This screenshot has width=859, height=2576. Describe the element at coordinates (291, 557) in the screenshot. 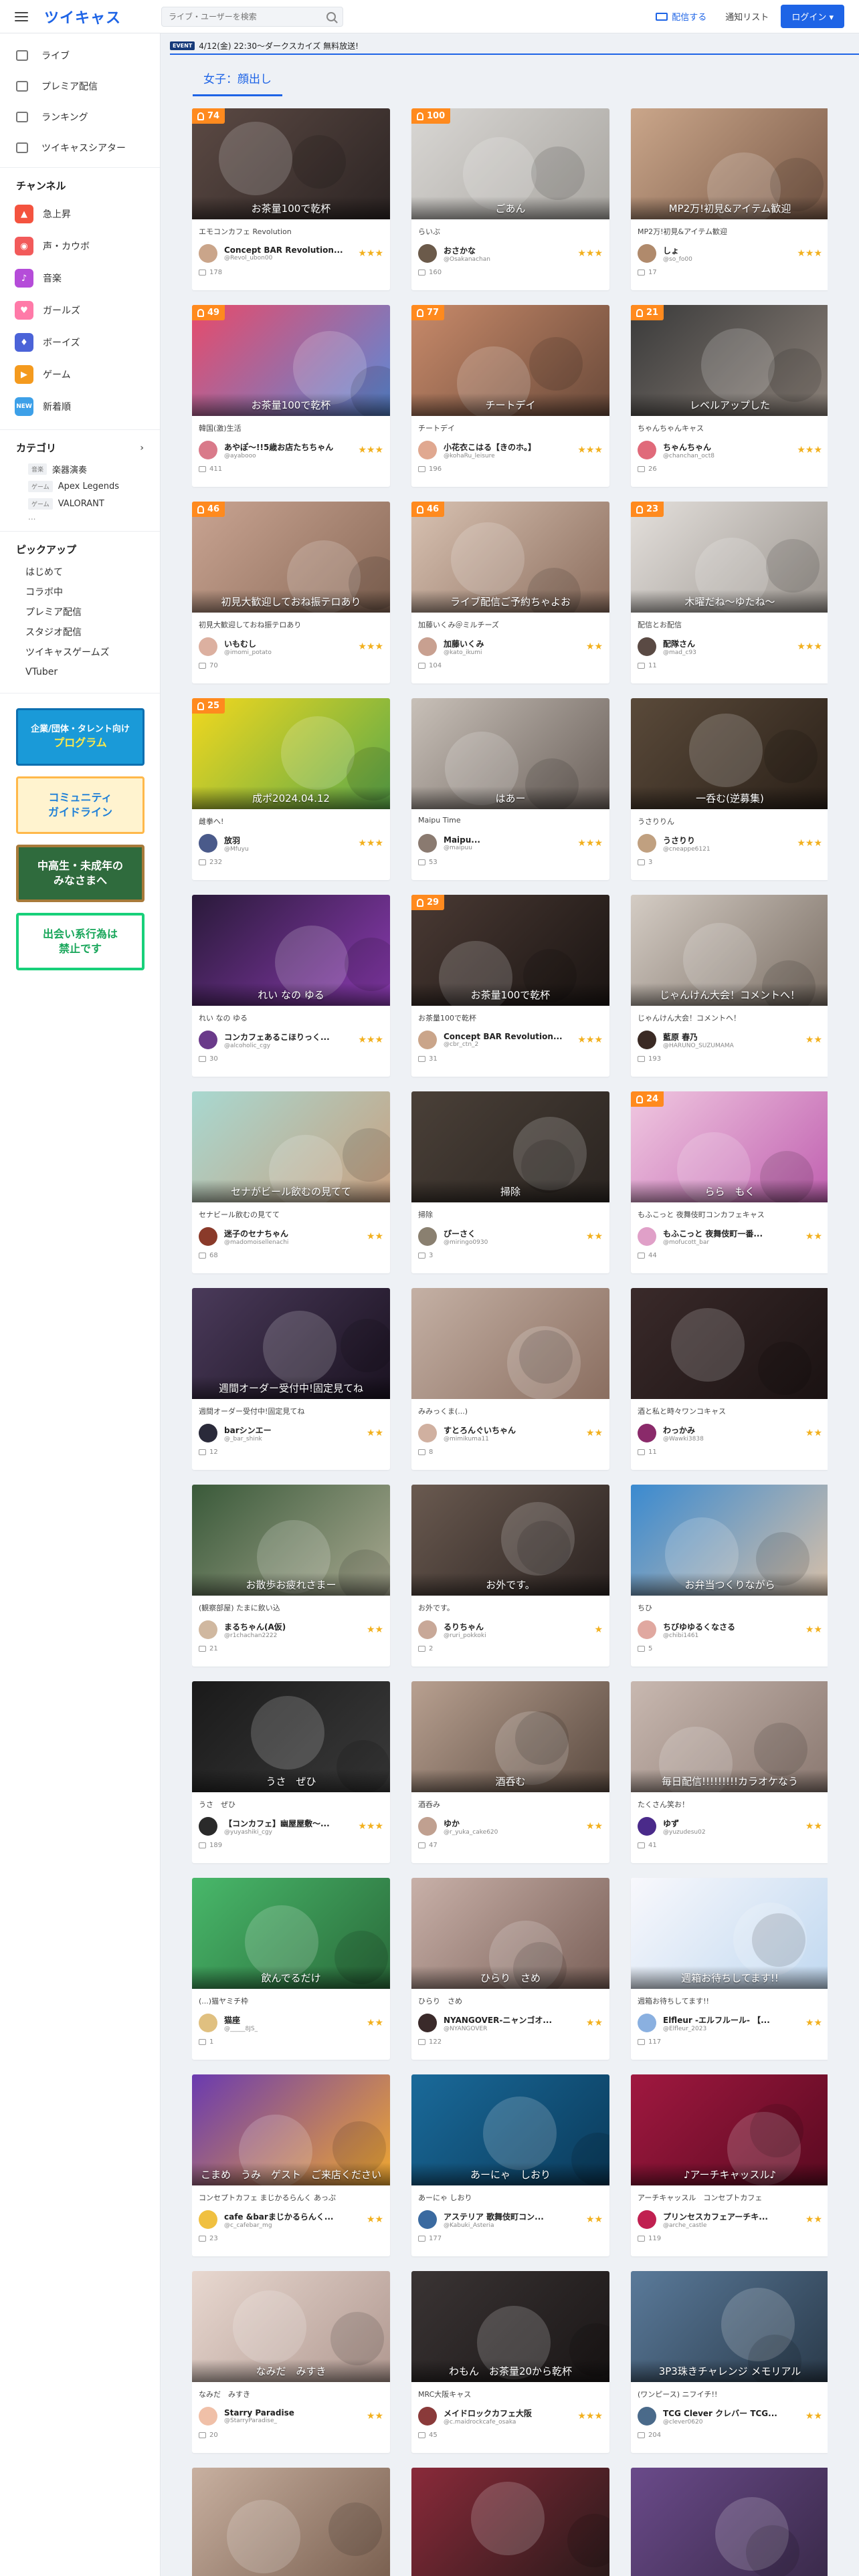

I see `live-thumbnail: 46 初見大歓迎しておね振テロあり` at that location.